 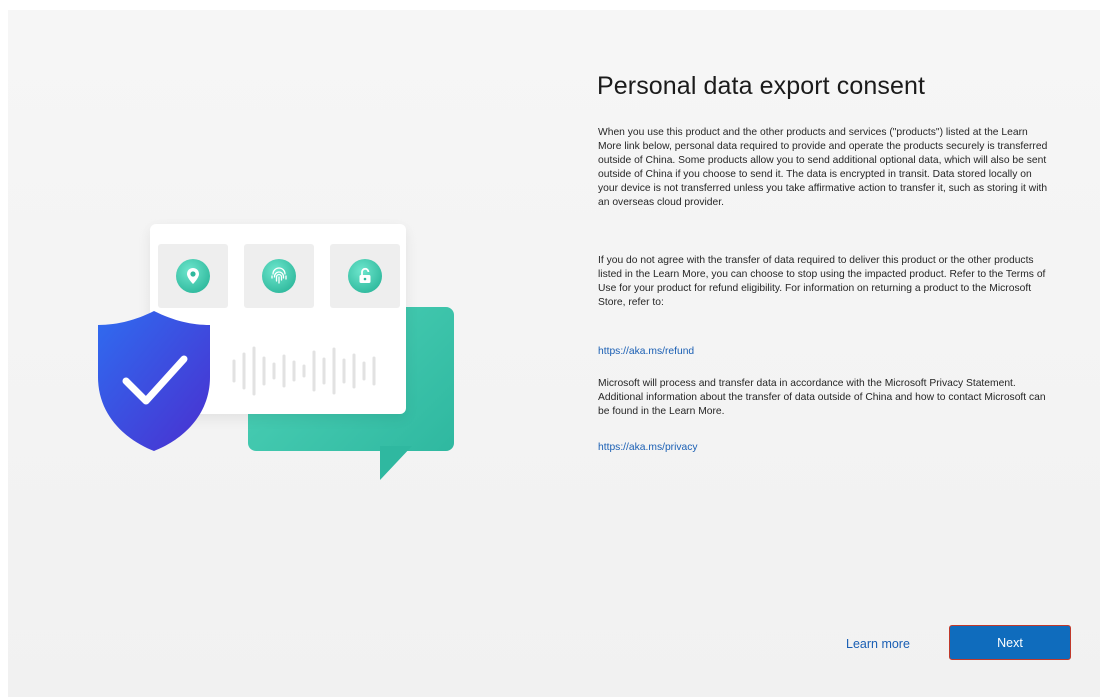 What do you see at coordinates (304, 371) in the screenshot?
I see `audio-waveform-icon` at bounding box center [304, 371].